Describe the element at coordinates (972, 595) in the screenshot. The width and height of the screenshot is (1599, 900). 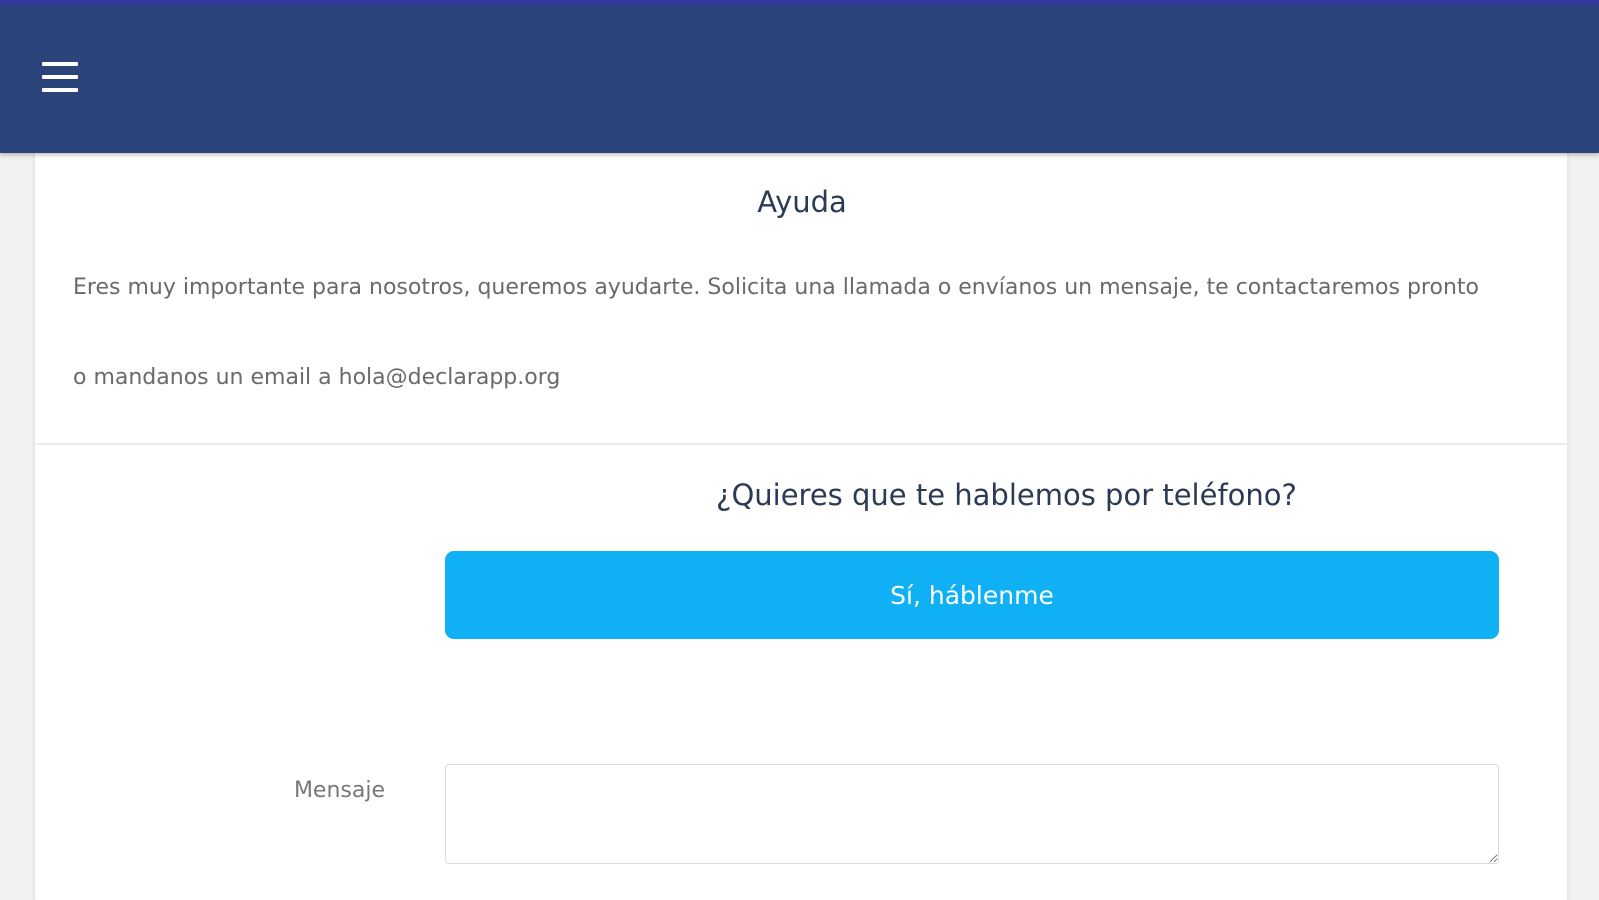
I see `request-call-button: Sí, háblenme` at that location.